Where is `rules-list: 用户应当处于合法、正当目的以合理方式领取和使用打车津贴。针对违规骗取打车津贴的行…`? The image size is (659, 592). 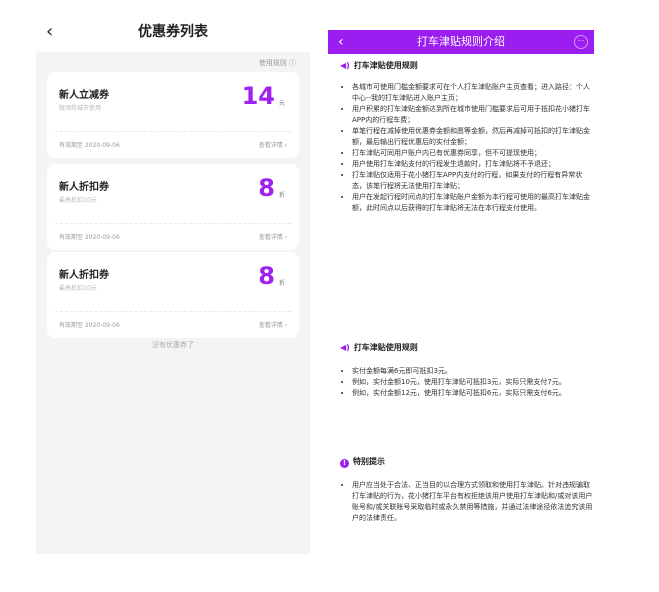 rules-list: 用户应当处于合法、正当目的以合理方式领取和使用打车津贴。针对违规骗取打车津贴的行… is located at coordinates (468, 502).